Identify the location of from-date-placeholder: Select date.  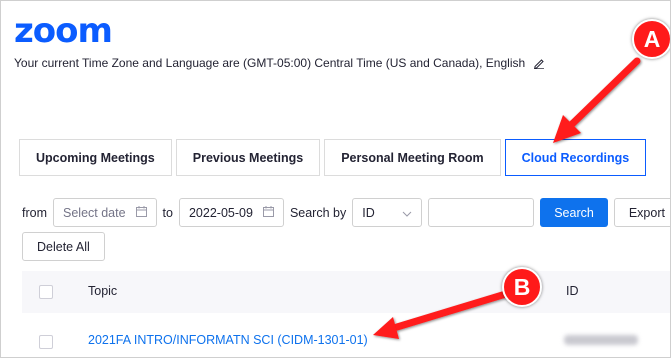
(94, 212).